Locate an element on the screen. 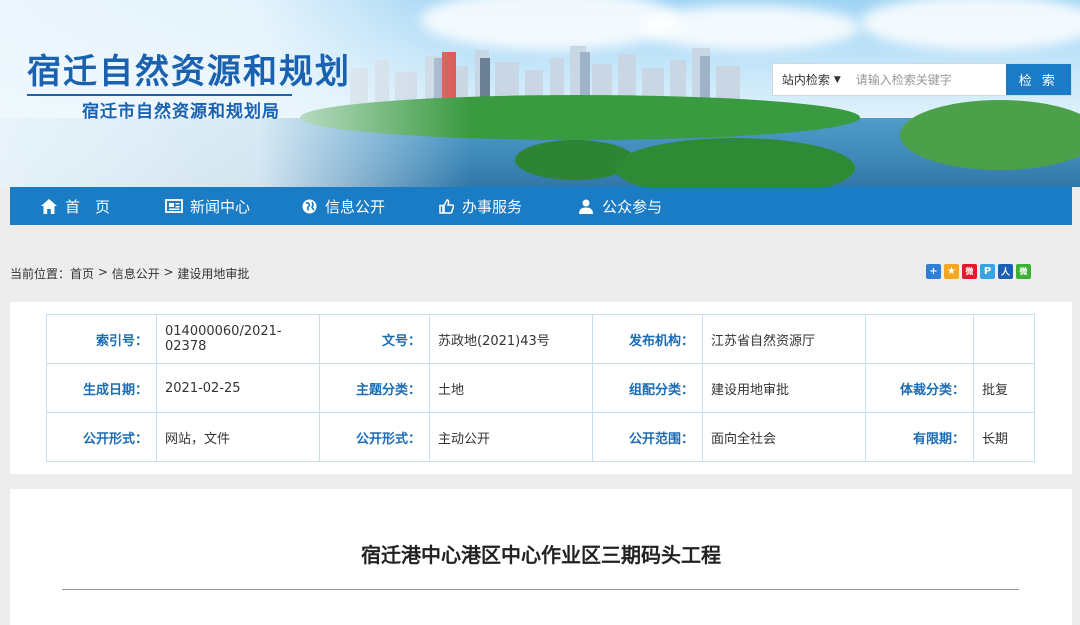 Image resolution: width=1080 pixels, height=625 pixels. nav-item-info-disclosure: 信息公开 is located at coordinates (342, 206).